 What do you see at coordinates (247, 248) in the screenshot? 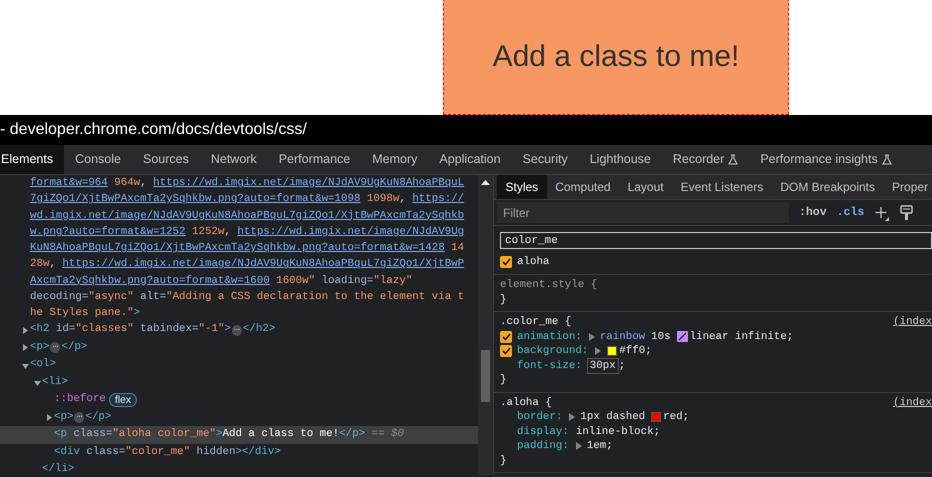
I see `html-code-line: KuN8AhoaPBquL7giZQo1/XjtBwPAxcmTa2ySqhkbw.png?auto=format&w=1428 14` at bounding box center [247, 248].